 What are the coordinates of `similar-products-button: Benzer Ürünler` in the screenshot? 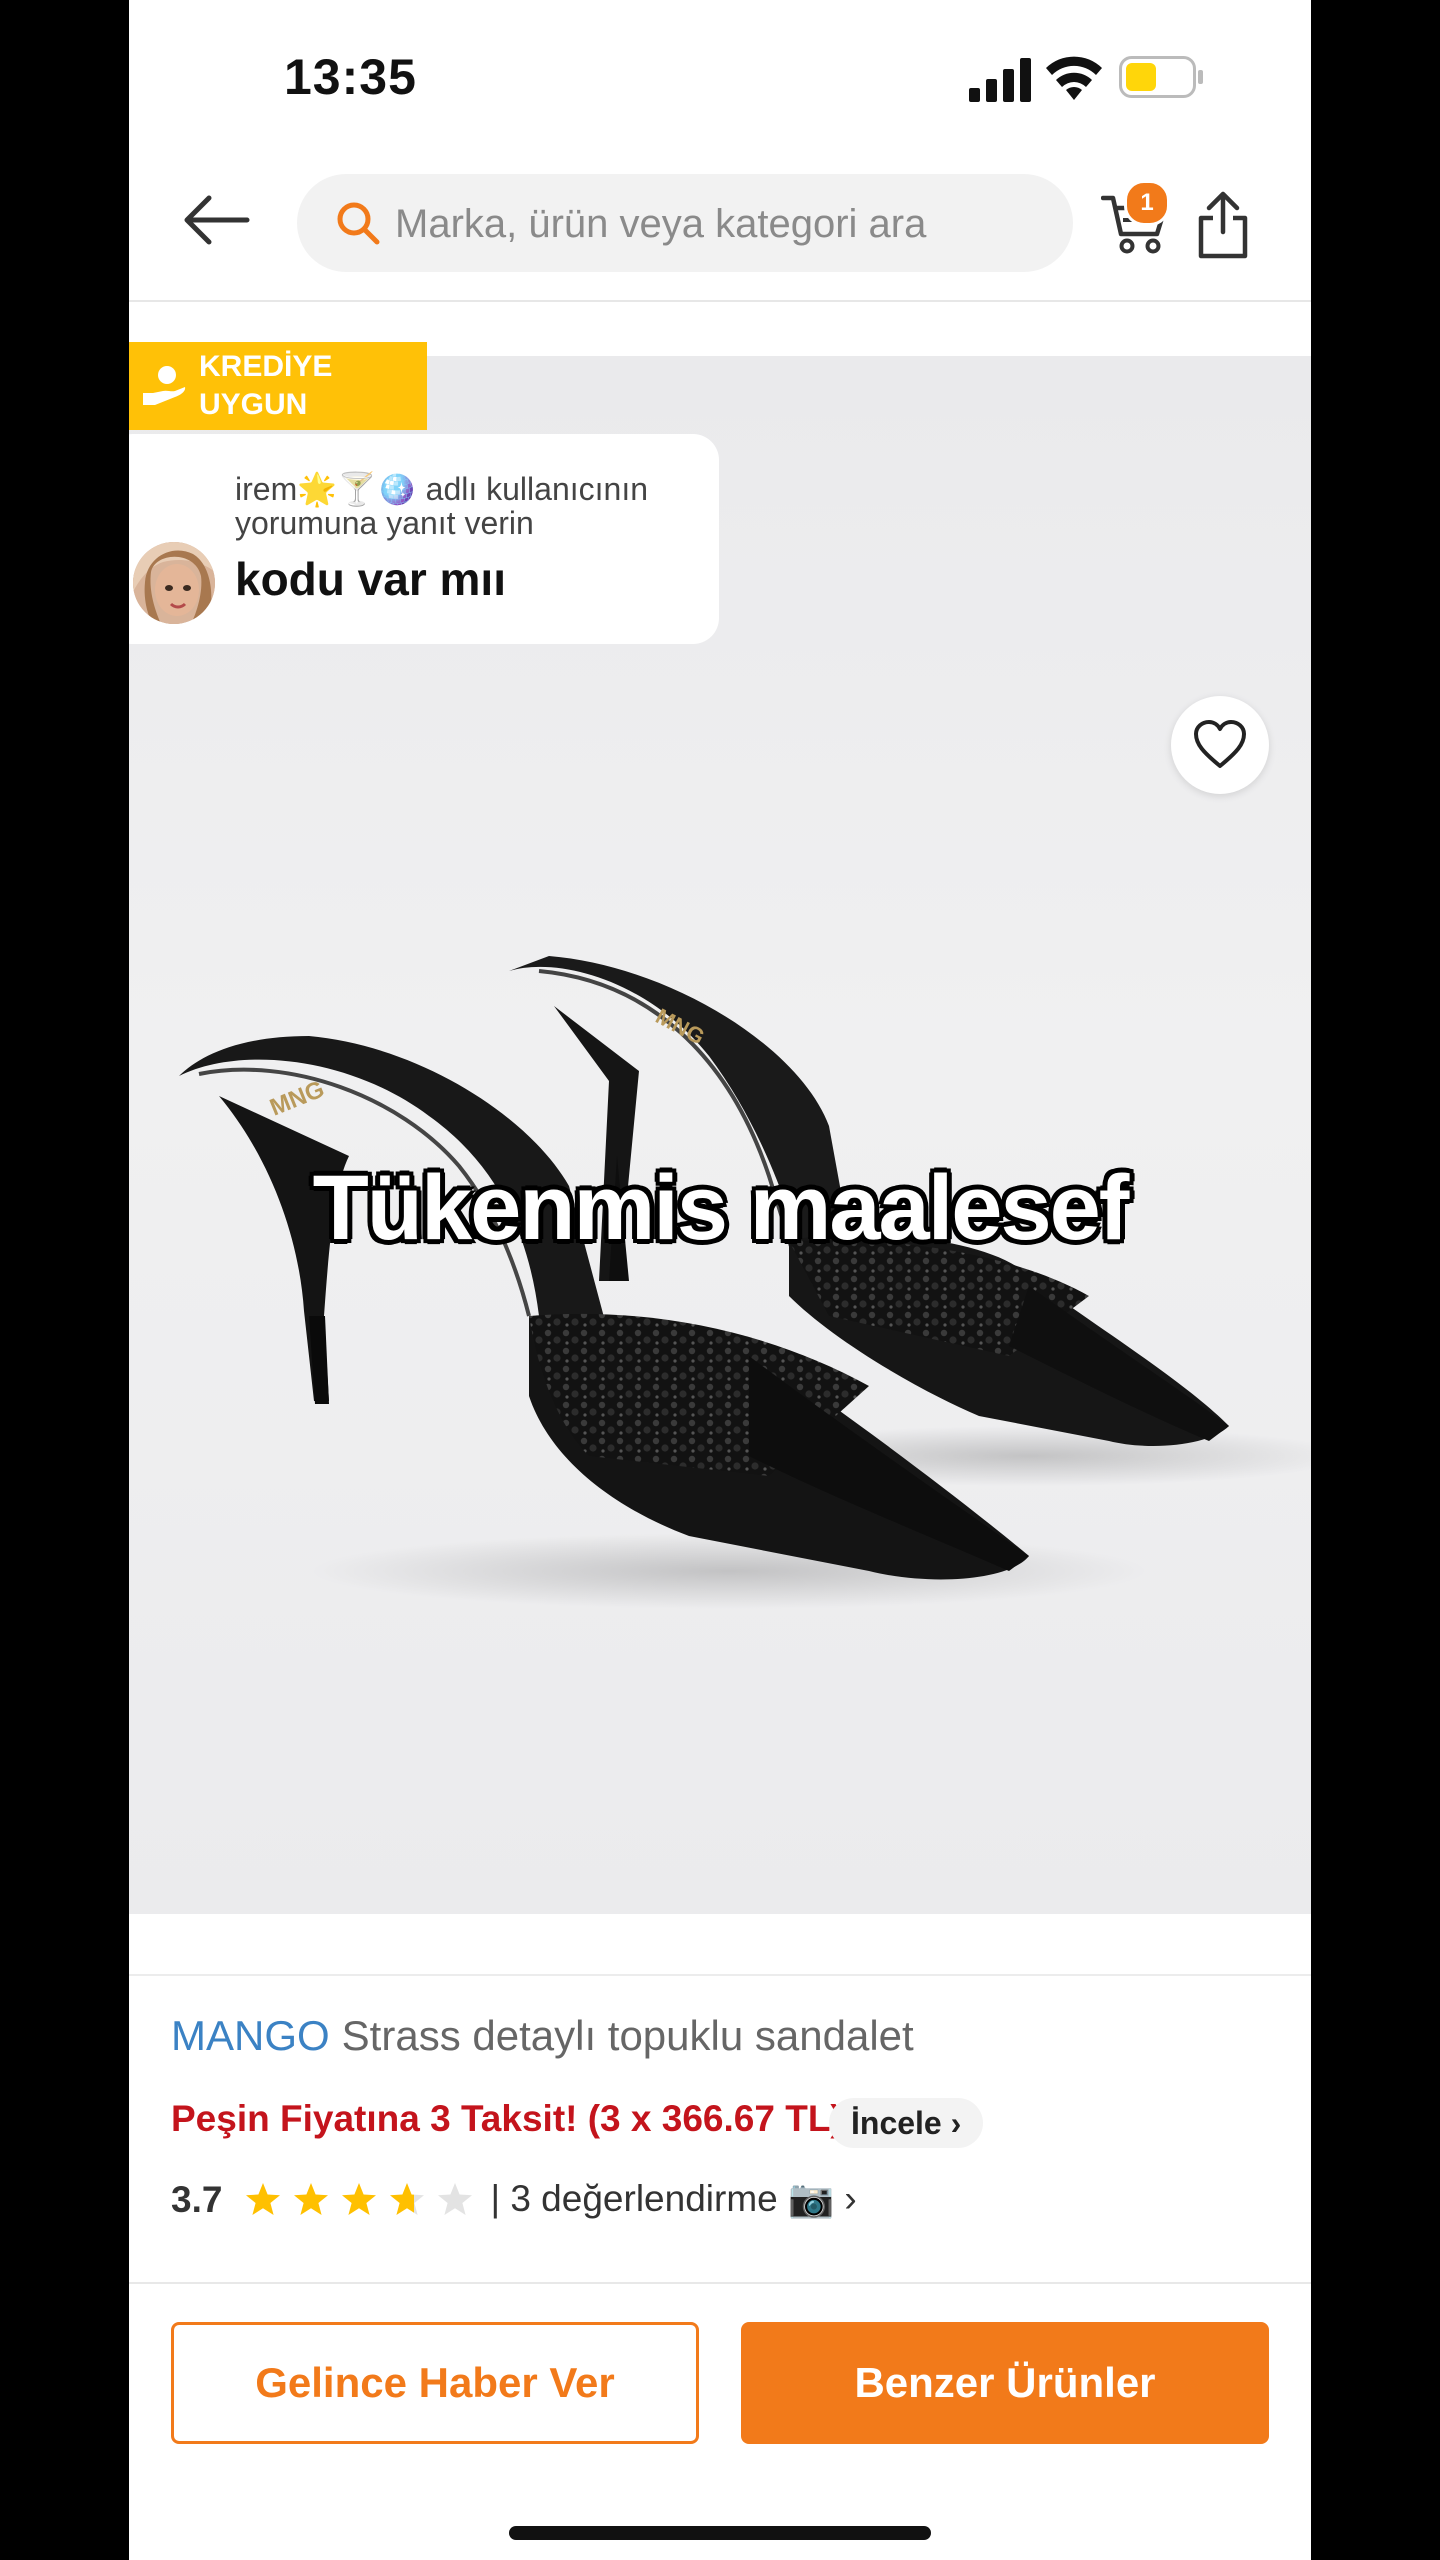 It's located at (1005, 2383).